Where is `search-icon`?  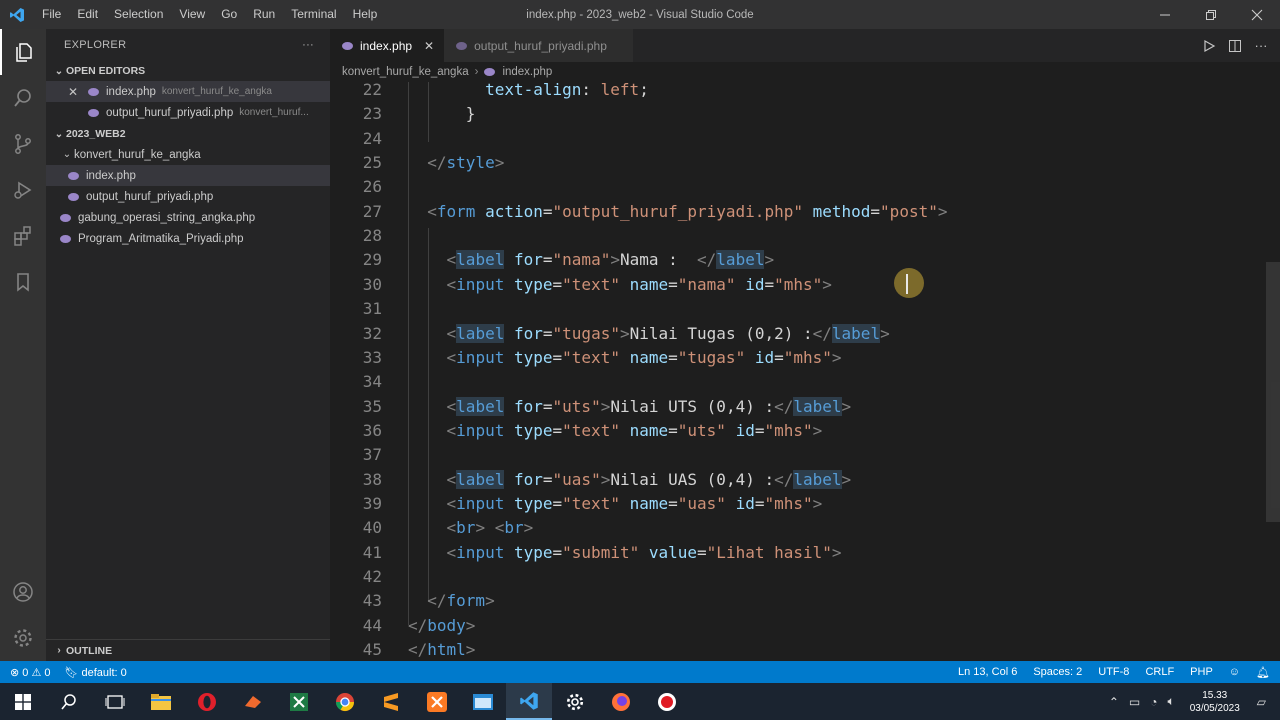 search-icon is located at coordinates (23, 98).